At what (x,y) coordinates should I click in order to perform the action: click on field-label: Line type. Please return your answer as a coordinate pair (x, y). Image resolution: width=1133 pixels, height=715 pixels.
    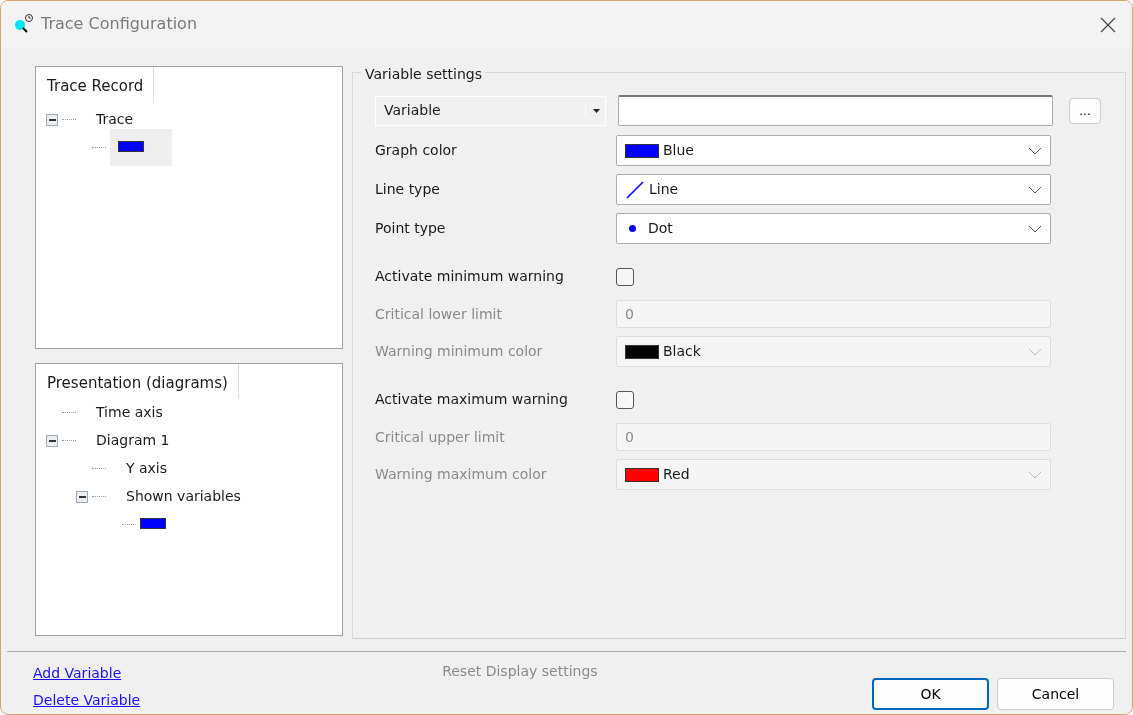
    Looking at the image, I should click on (408, 189).